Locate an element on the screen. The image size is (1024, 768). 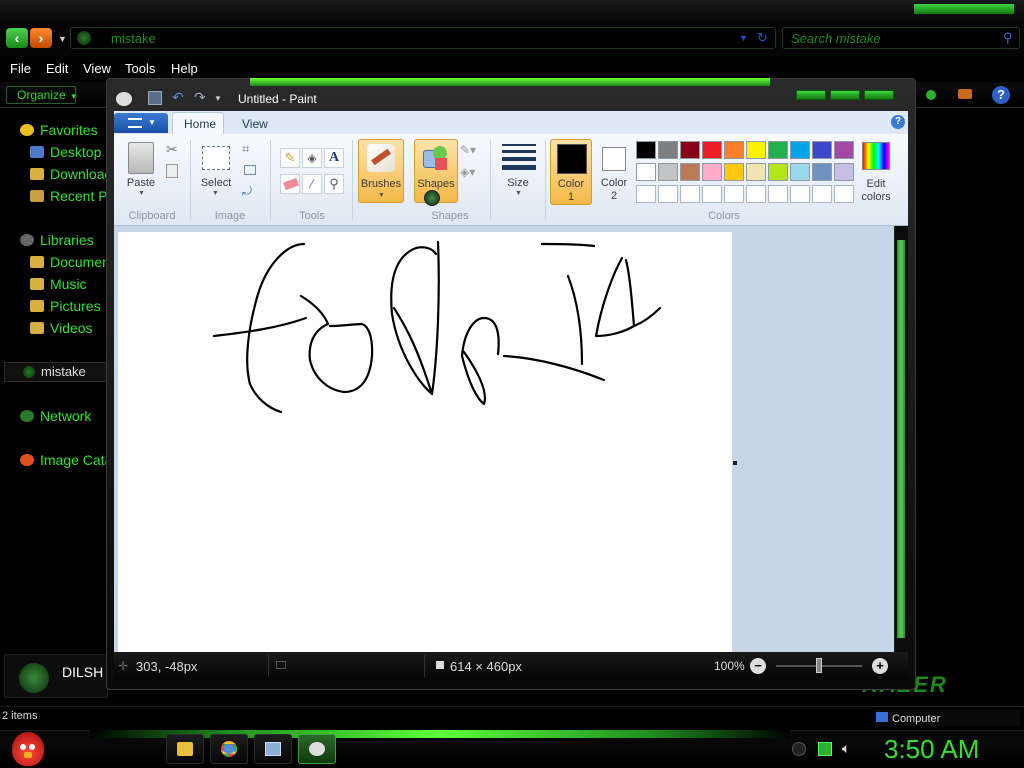
nav-network: Network is located at coordinates (55, 416).